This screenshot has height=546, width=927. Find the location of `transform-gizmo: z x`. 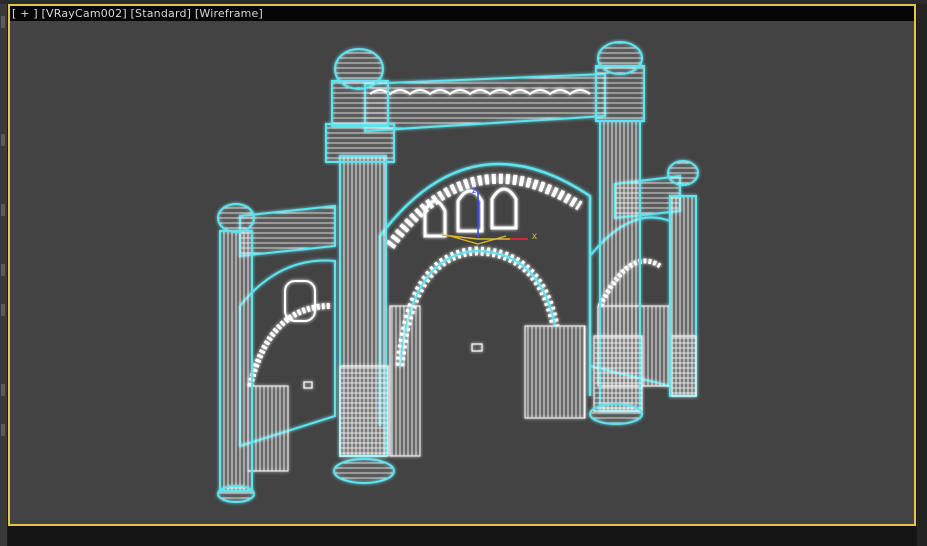

transform-gizmo: z x is located at coordinates (489, 215).